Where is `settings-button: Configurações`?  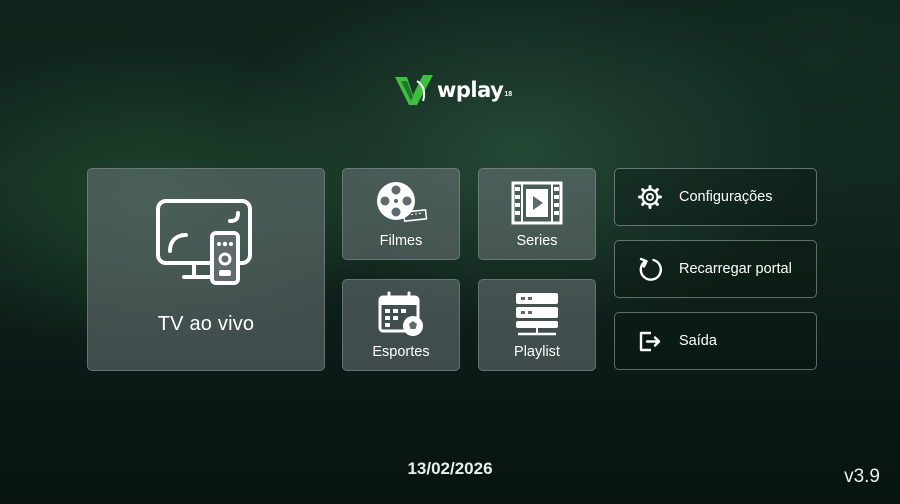
settings-button: Configurações is located at coordinates (715, 197).